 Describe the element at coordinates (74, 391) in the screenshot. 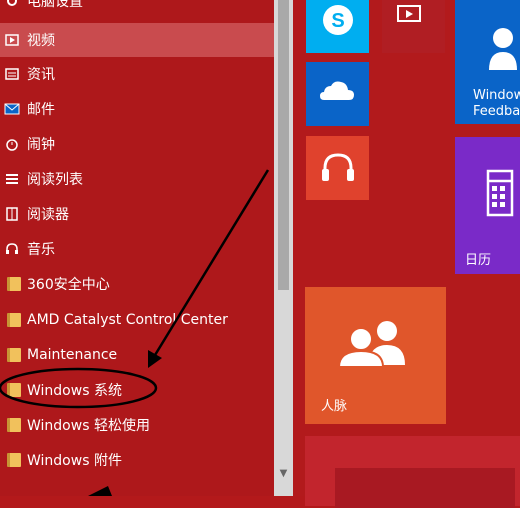

I see `app-list-item-label: Windows 系统` at that location.